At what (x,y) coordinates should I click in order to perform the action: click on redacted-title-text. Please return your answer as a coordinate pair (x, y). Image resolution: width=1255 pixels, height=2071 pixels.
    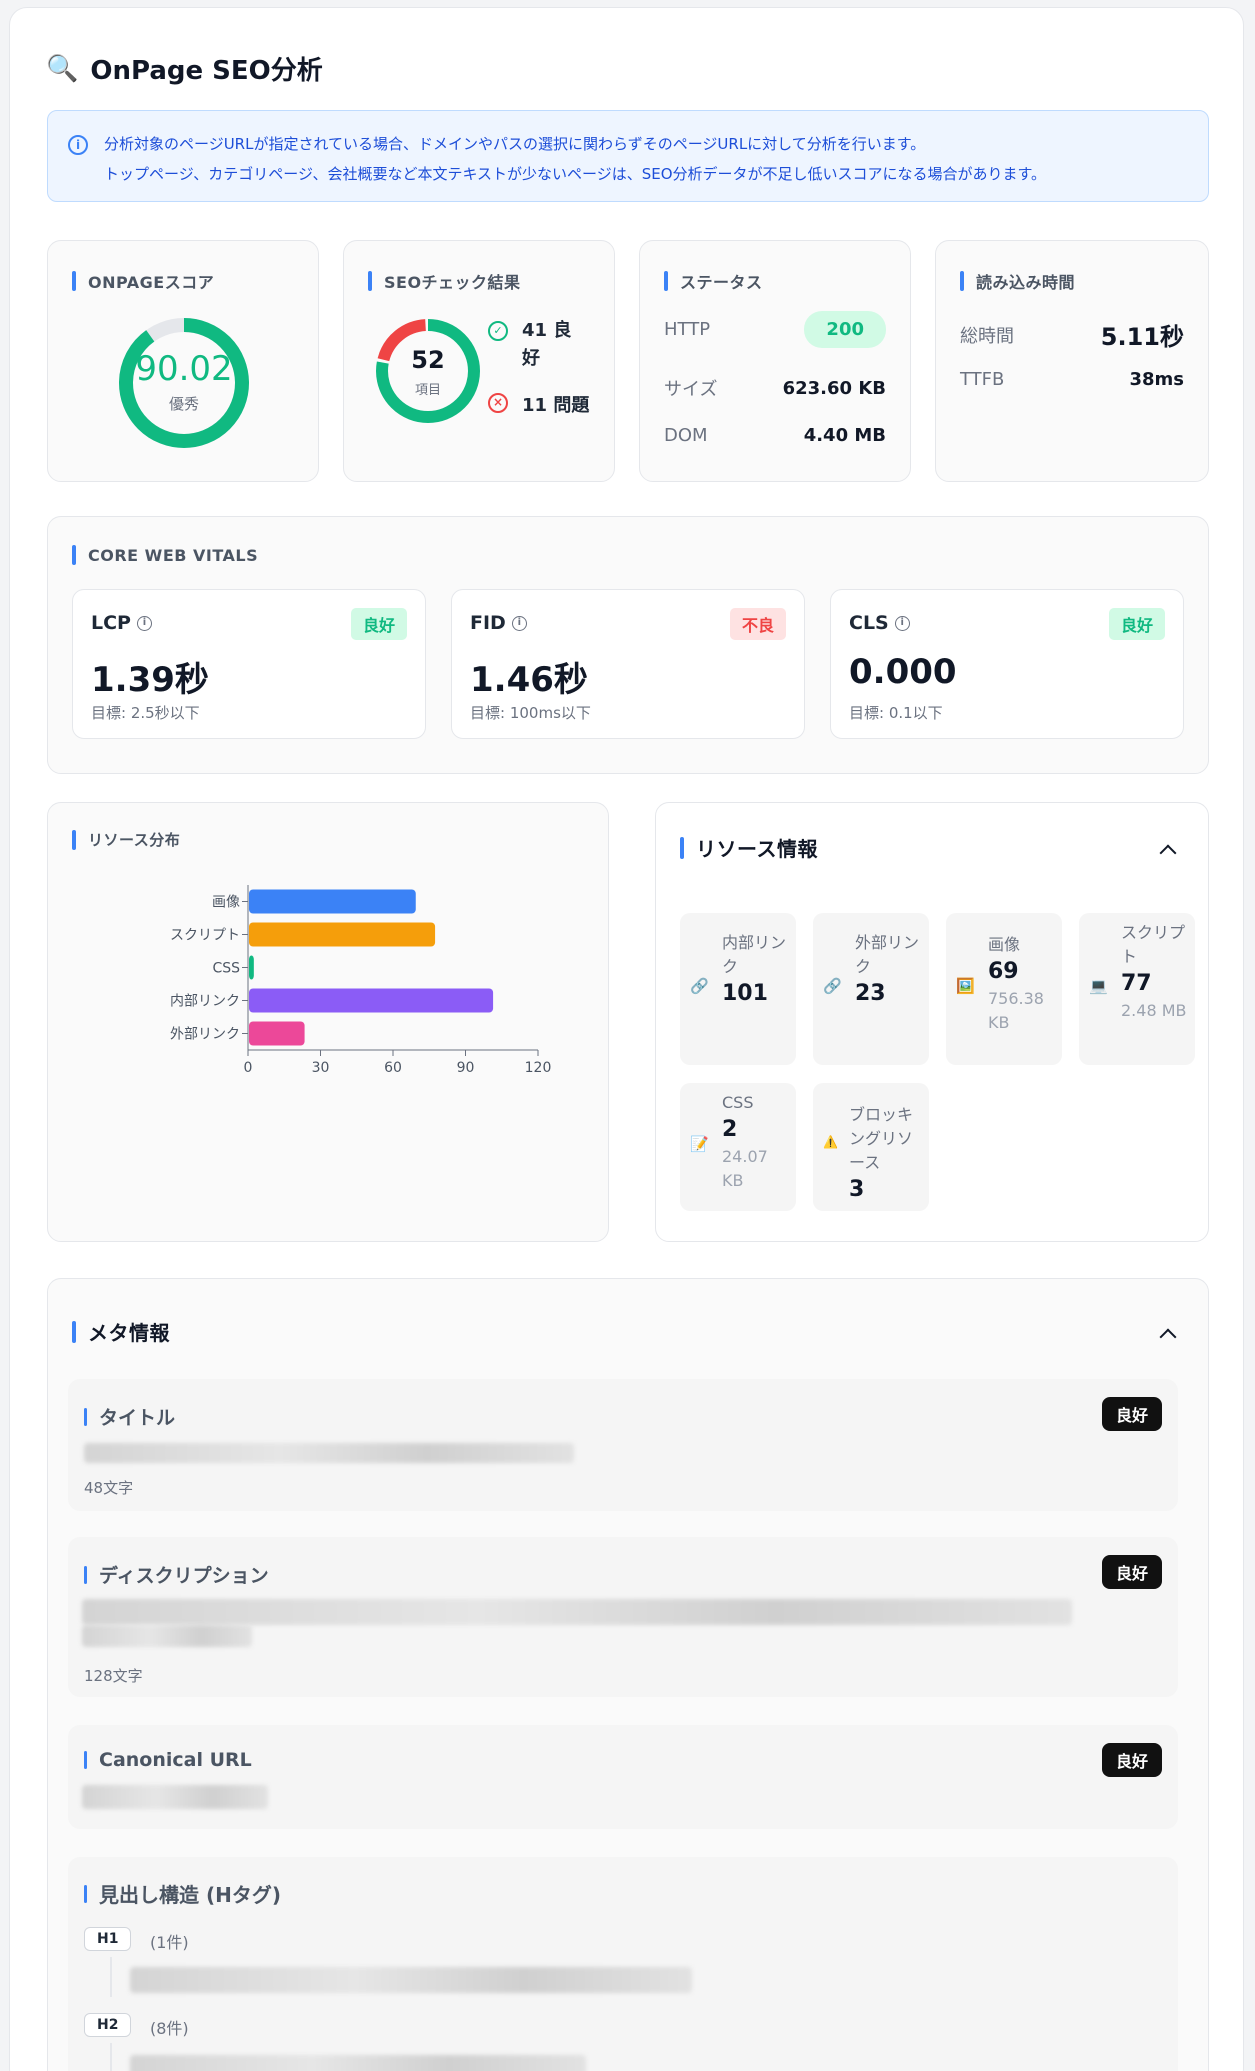
    Looking at the image, I should click on (329, 1453).